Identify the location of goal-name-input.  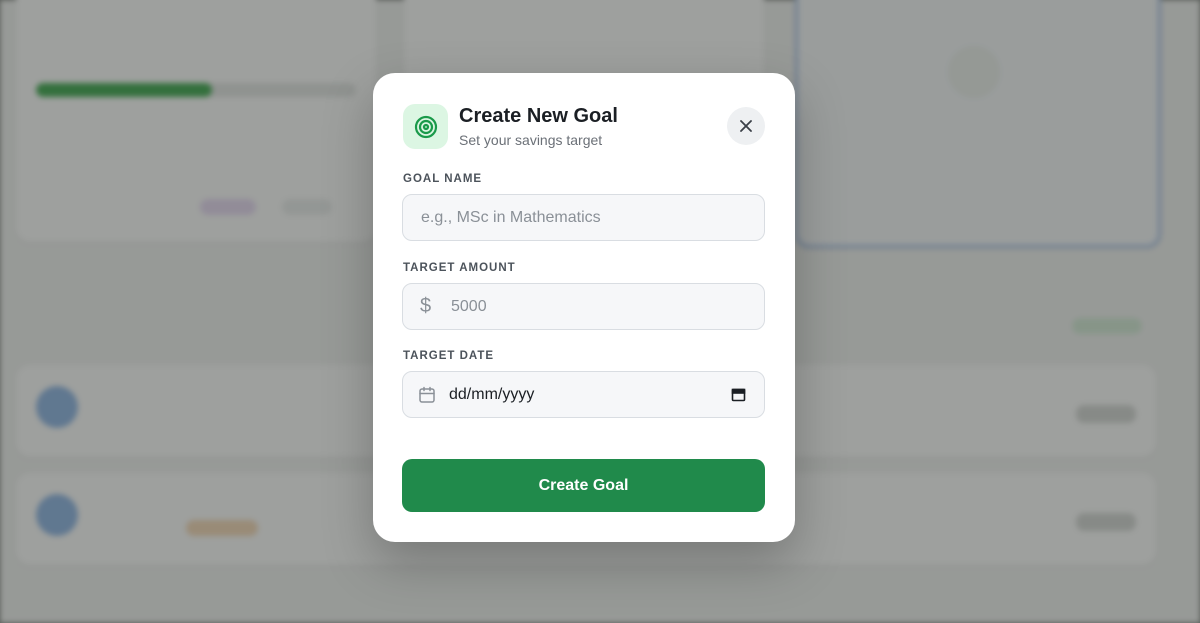
(591, 217).